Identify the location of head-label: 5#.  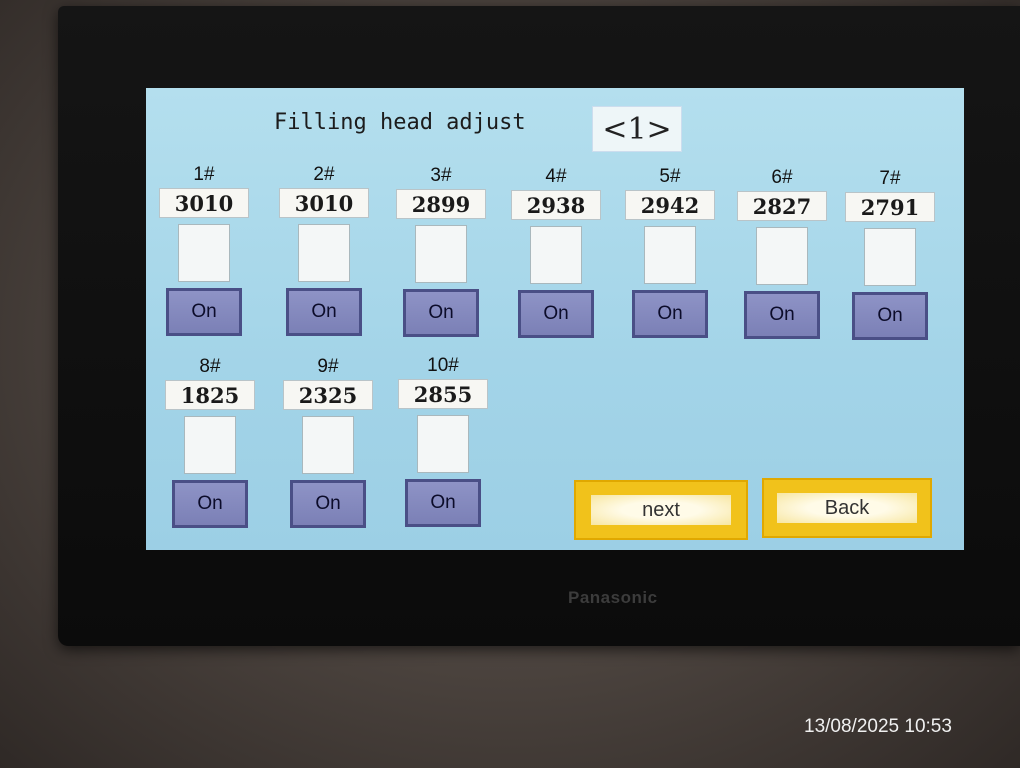
(670, 176).